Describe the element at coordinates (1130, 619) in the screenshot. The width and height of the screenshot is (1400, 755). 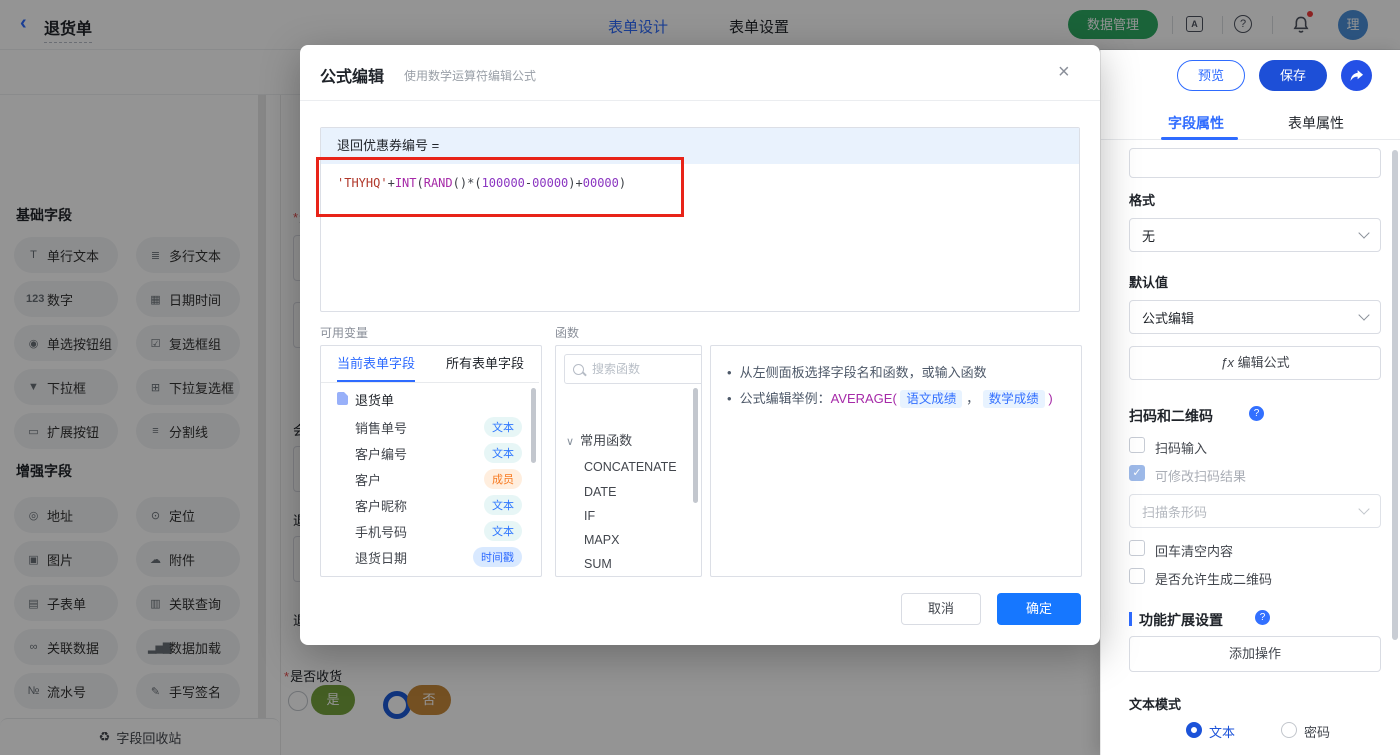
I see `section-bar` at that location.